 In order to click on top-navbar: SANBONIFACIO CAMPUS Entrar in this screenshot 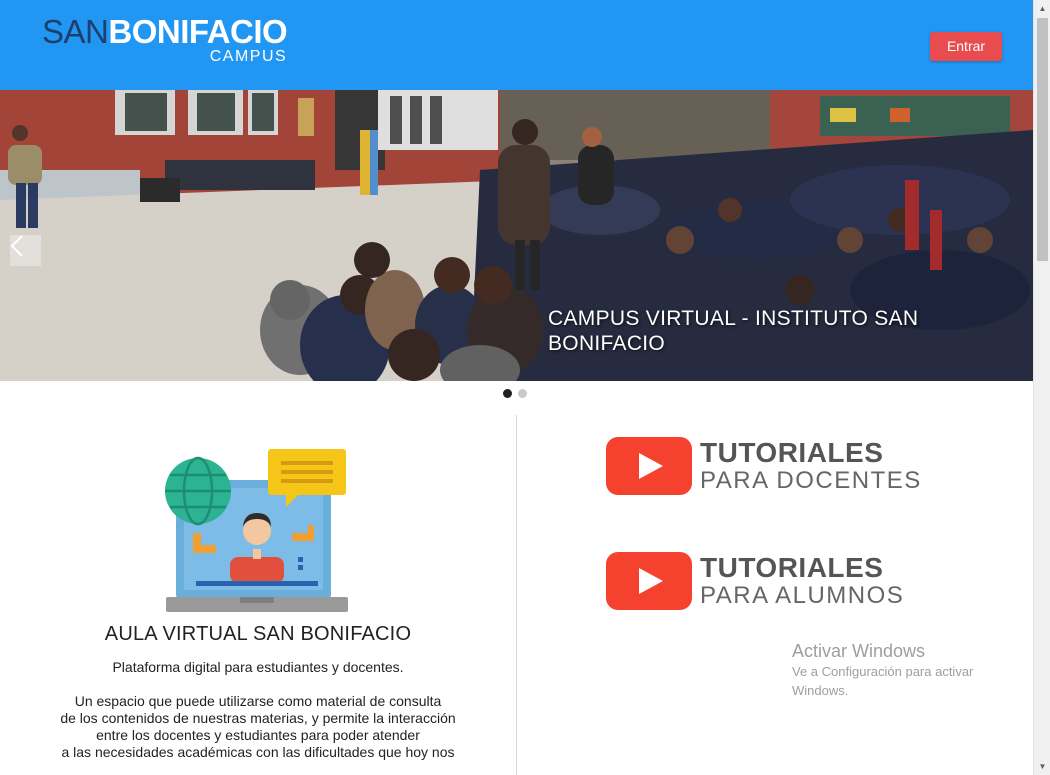, I will do `click(516, 45)`.